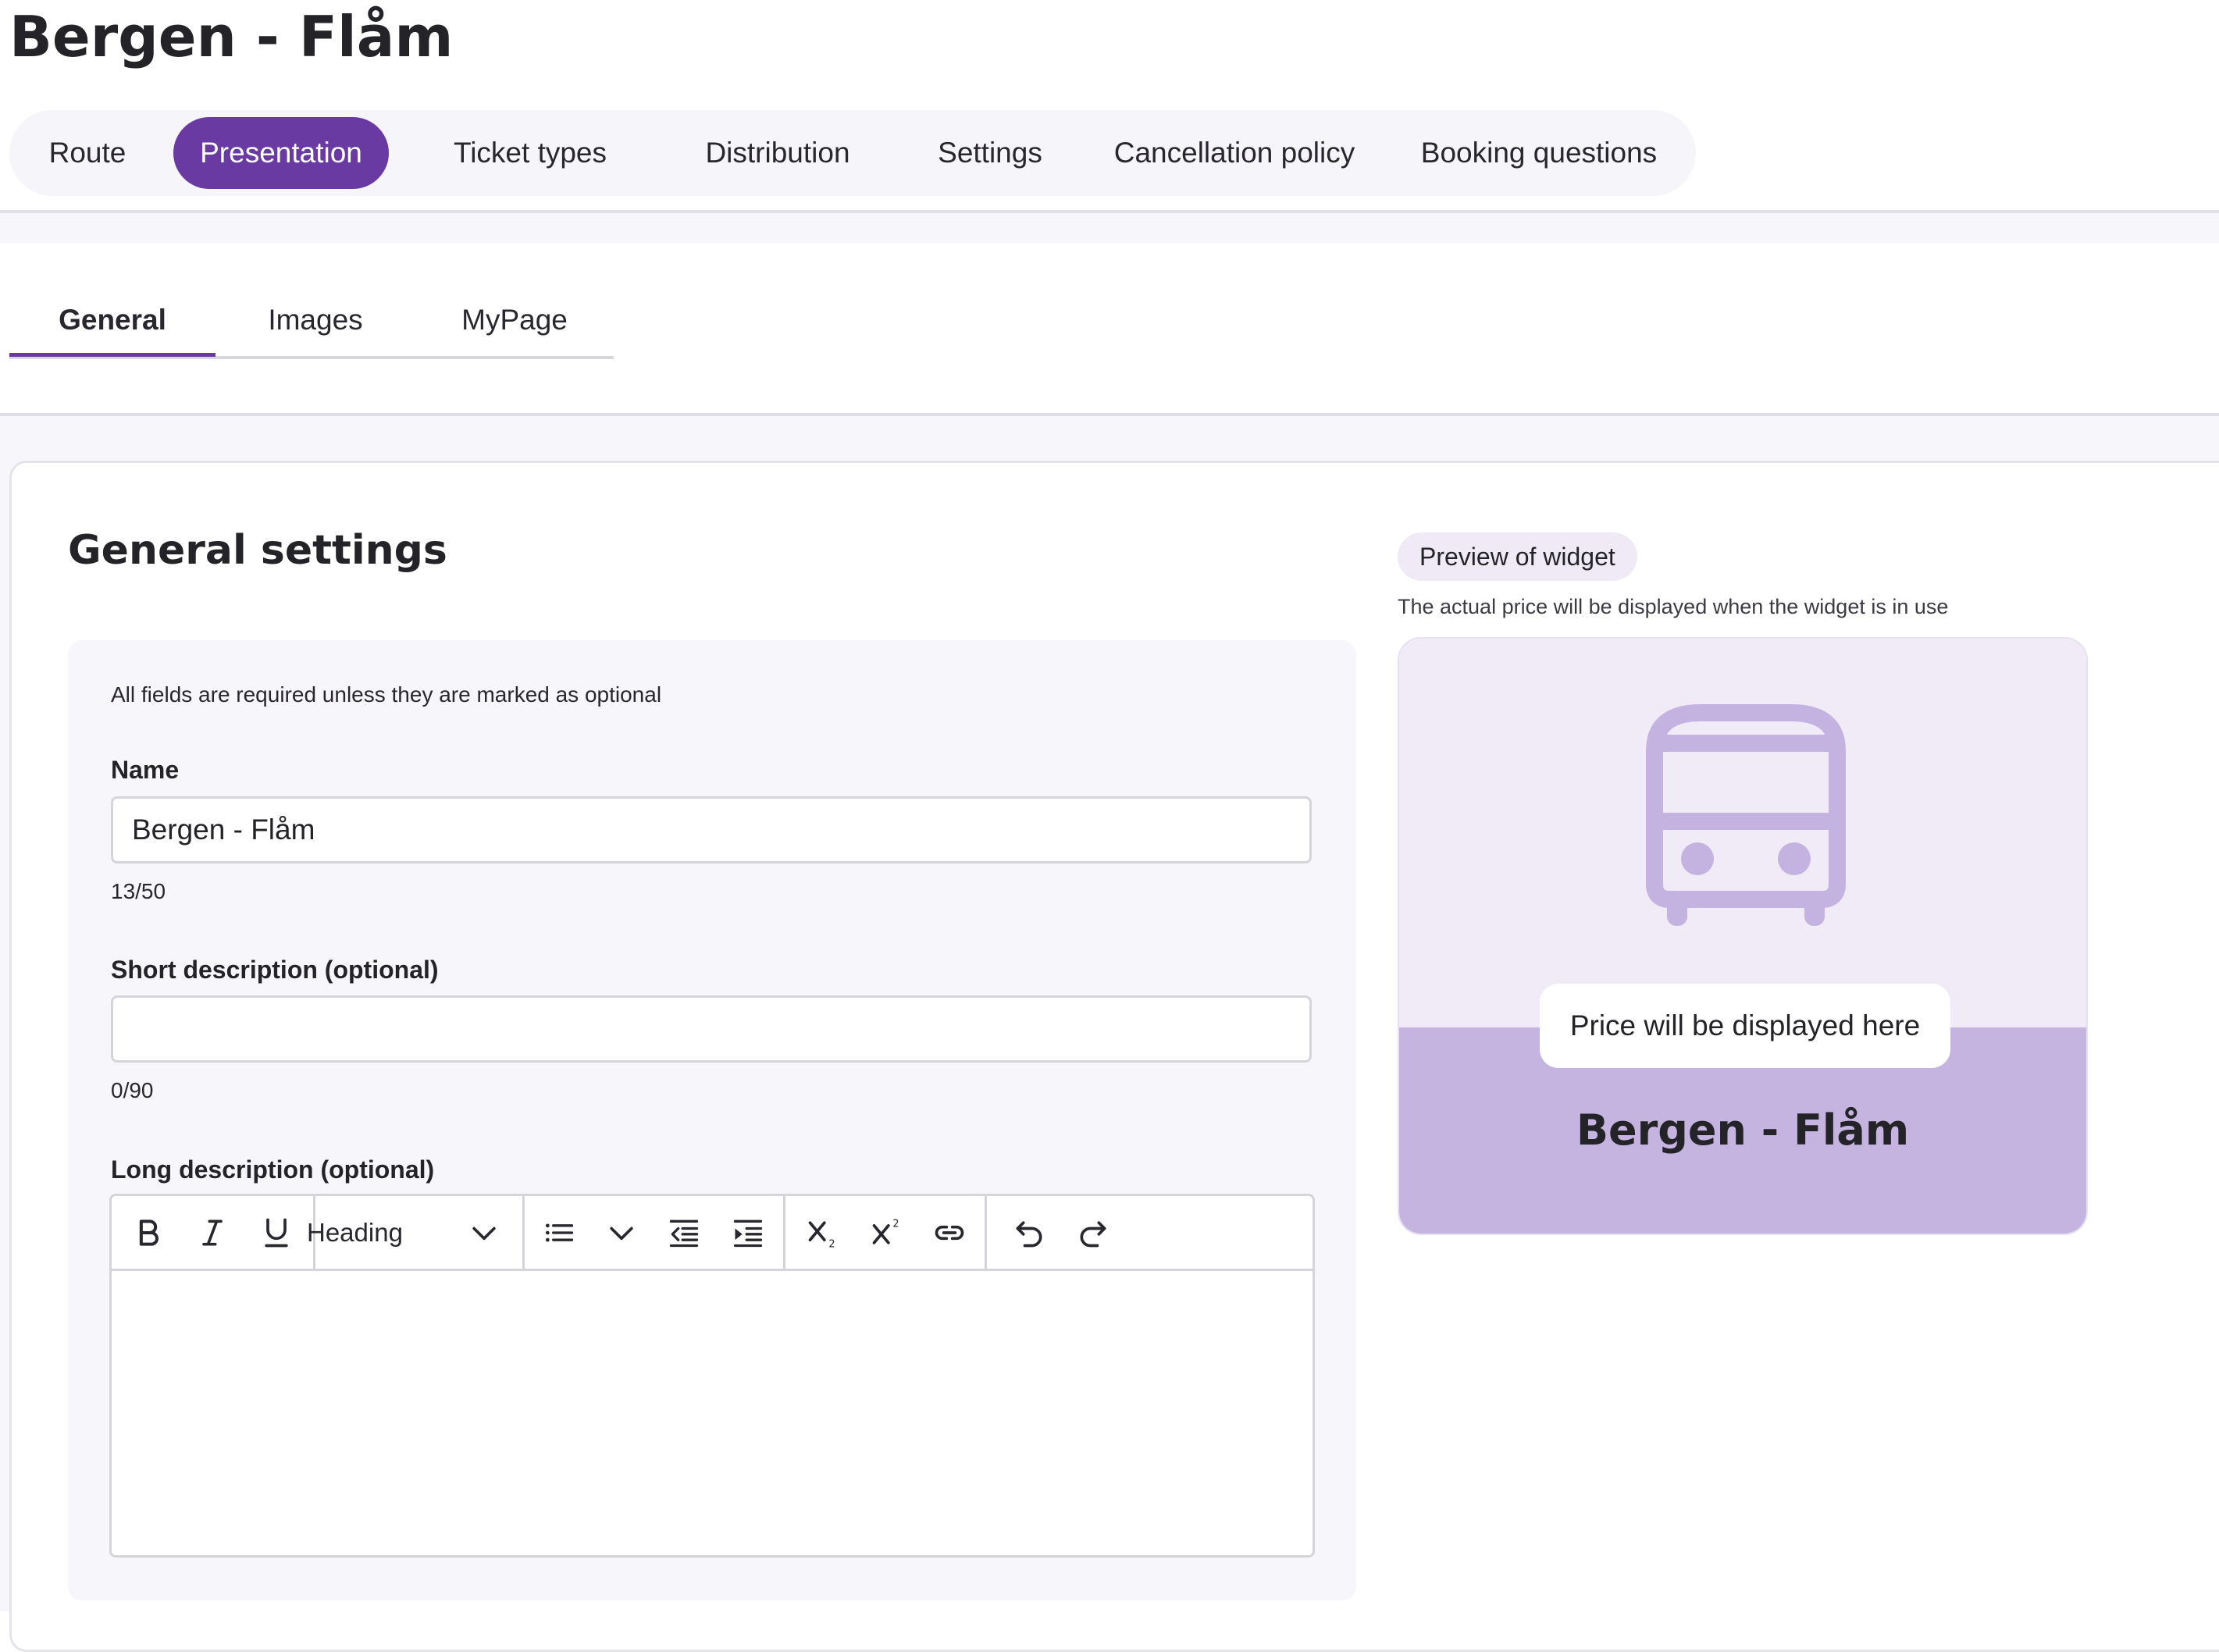  Describe the element at coordinates (712, 1413) in the screenshot. I see `editor-content-area` at that location.